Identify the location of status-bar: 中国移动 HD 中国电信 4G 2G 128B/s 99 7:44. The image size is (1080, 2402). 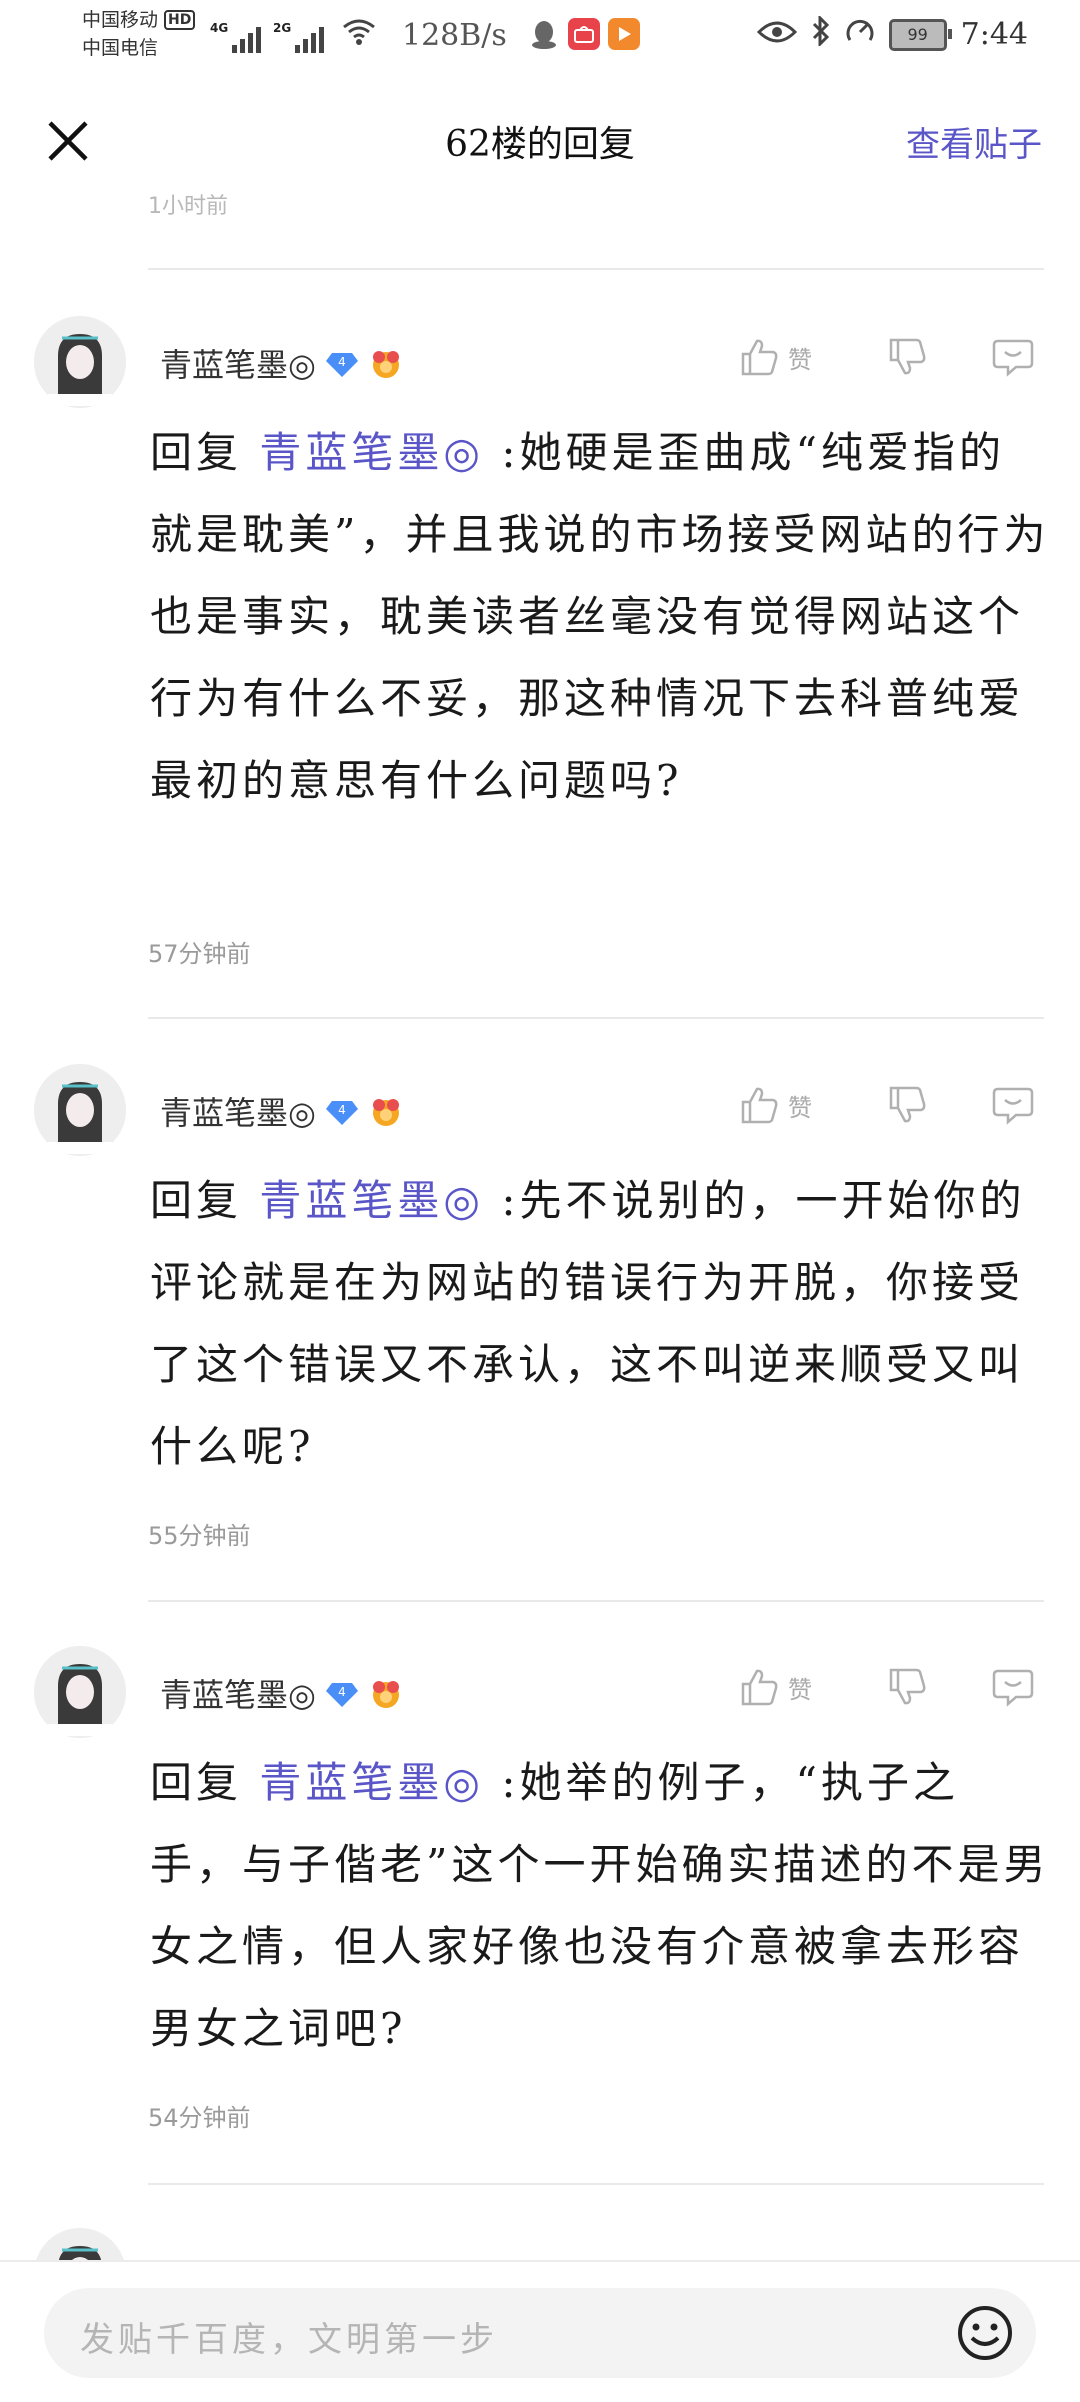
(540, 40).